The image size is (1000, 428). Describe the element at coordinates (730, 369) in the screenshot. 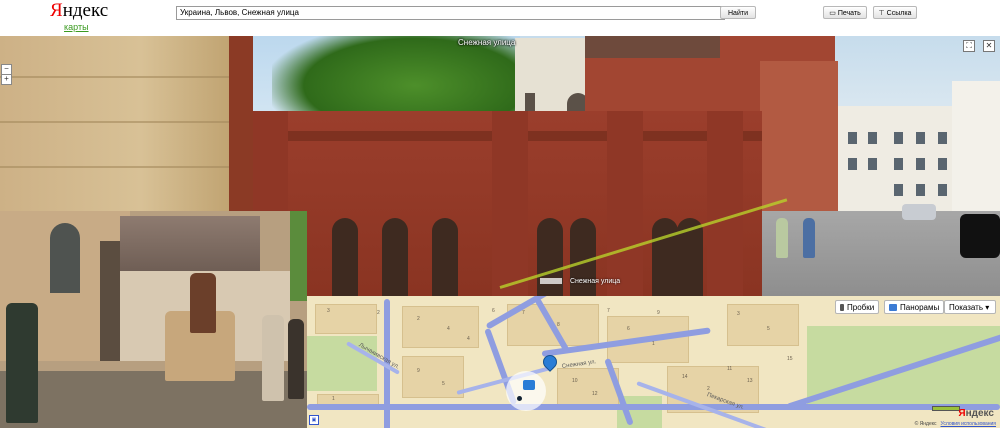

I see `house-number: 11` at that location.